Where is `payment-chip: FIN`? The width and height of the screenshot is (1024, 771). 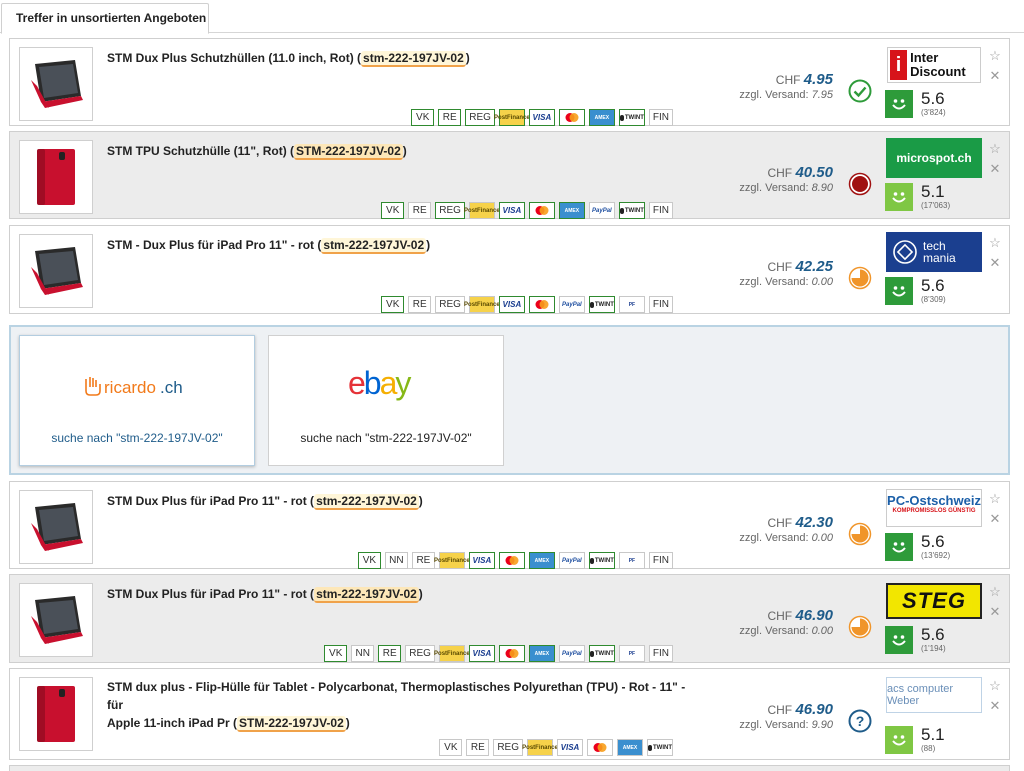
payment-chip: FIN is located at coordinates (660, 210).